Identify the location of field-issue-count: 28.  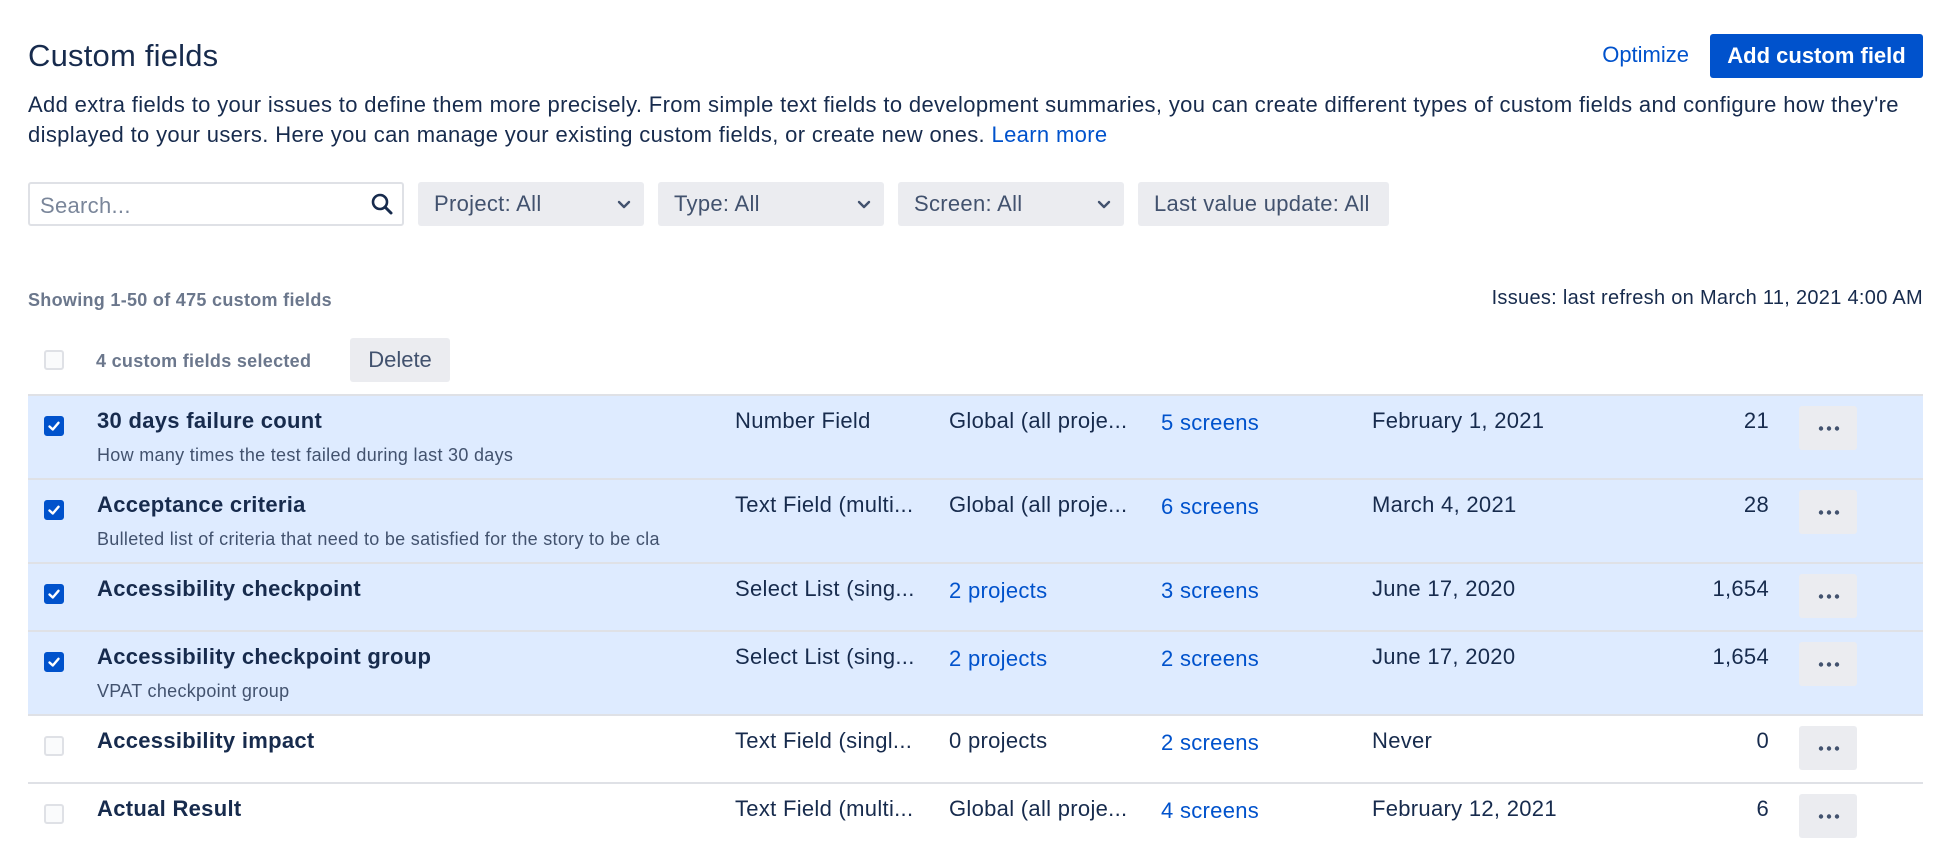
(1756, 504).